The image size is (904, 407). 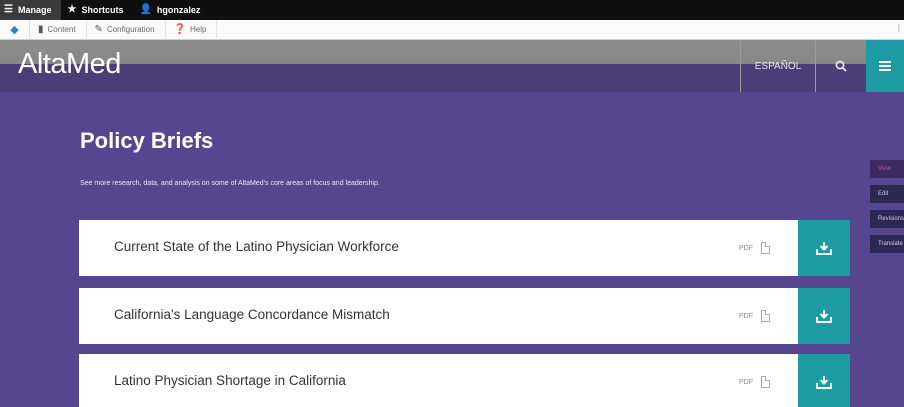 What do you see at coordinates (41, 29) in the screenshot?
I see `file-icon: ▮` at bounding box center [41, 29].